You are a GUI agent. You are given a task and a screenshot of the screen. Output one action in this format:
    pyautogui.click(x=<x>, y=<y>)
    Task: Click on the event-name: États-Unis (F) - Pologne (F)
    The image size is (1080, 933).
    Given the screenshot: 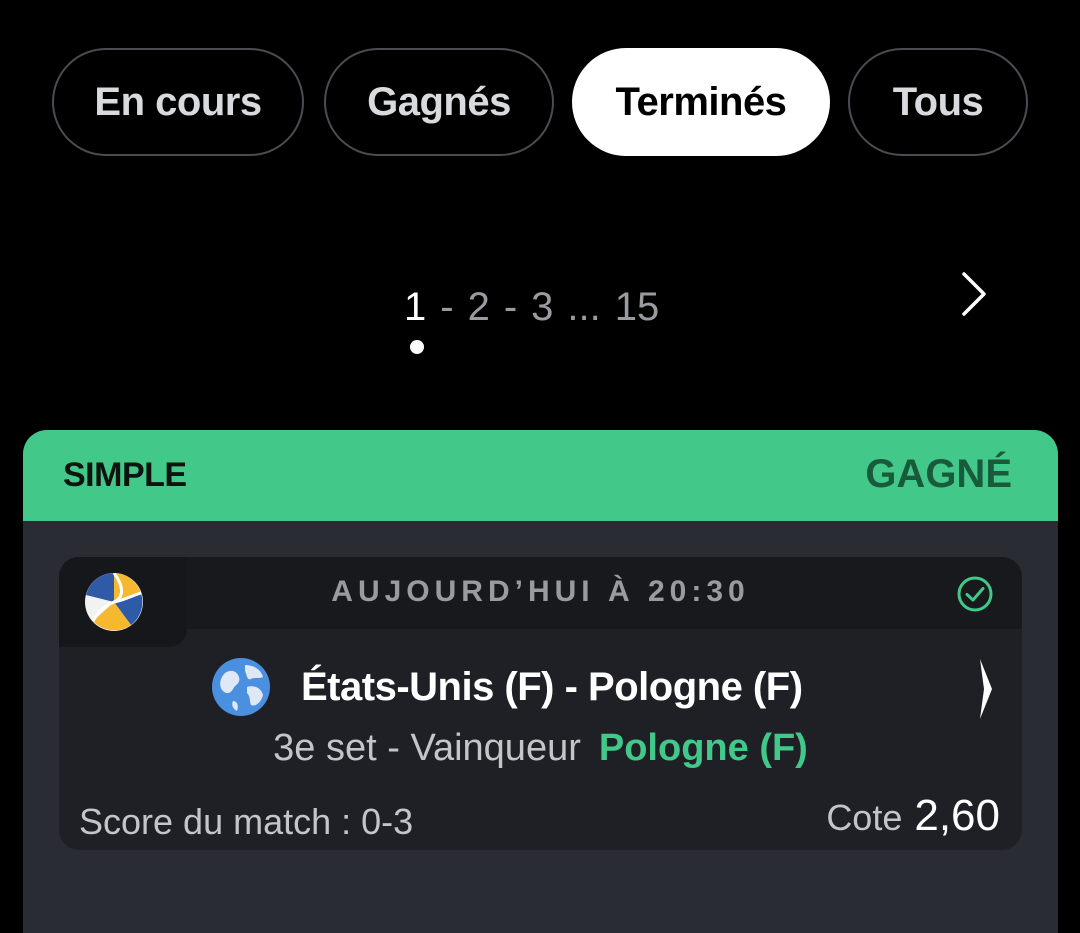 What is the action you would take?
    pyautogui.click(x=552, y=687)
    